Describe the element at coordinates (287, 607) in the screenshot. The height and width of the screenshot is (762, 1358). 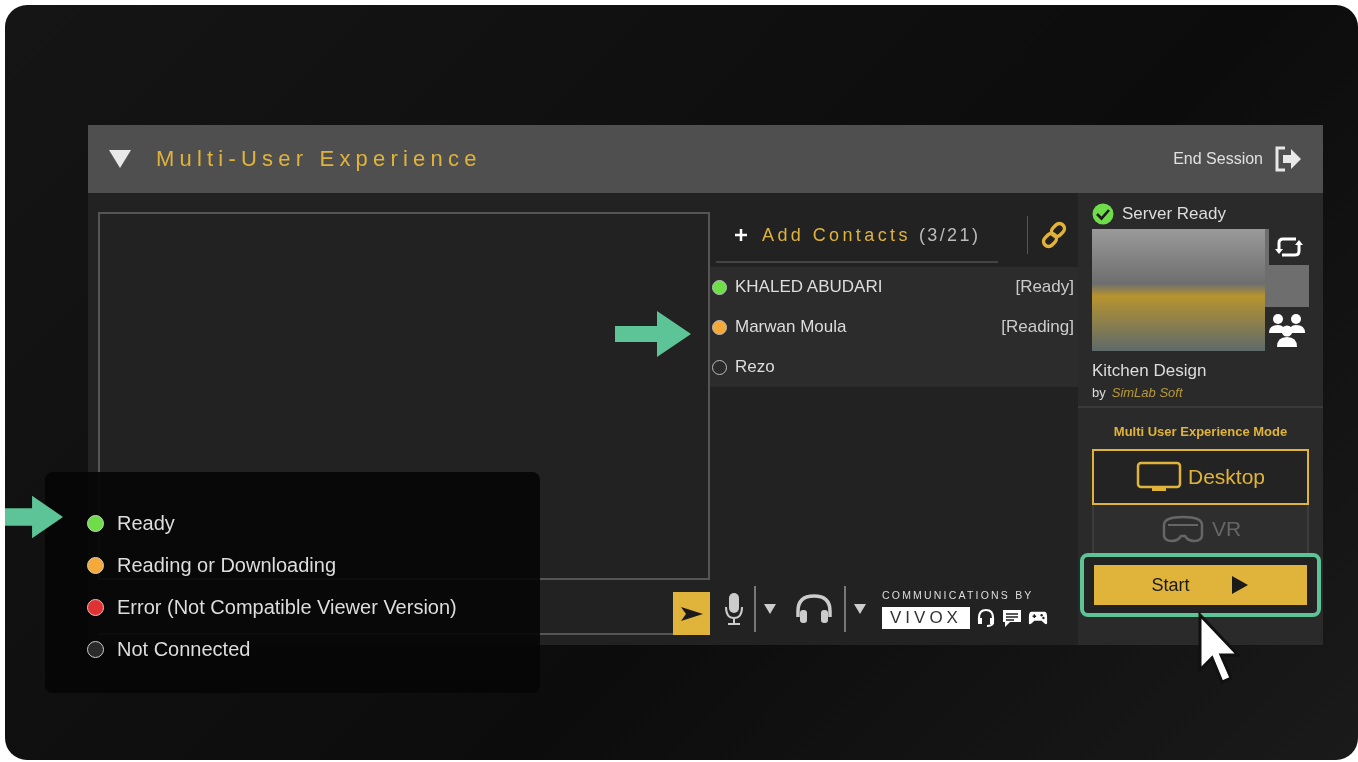
I see `legend-label: Error (Not Compatible Viewer Version)` at that location.